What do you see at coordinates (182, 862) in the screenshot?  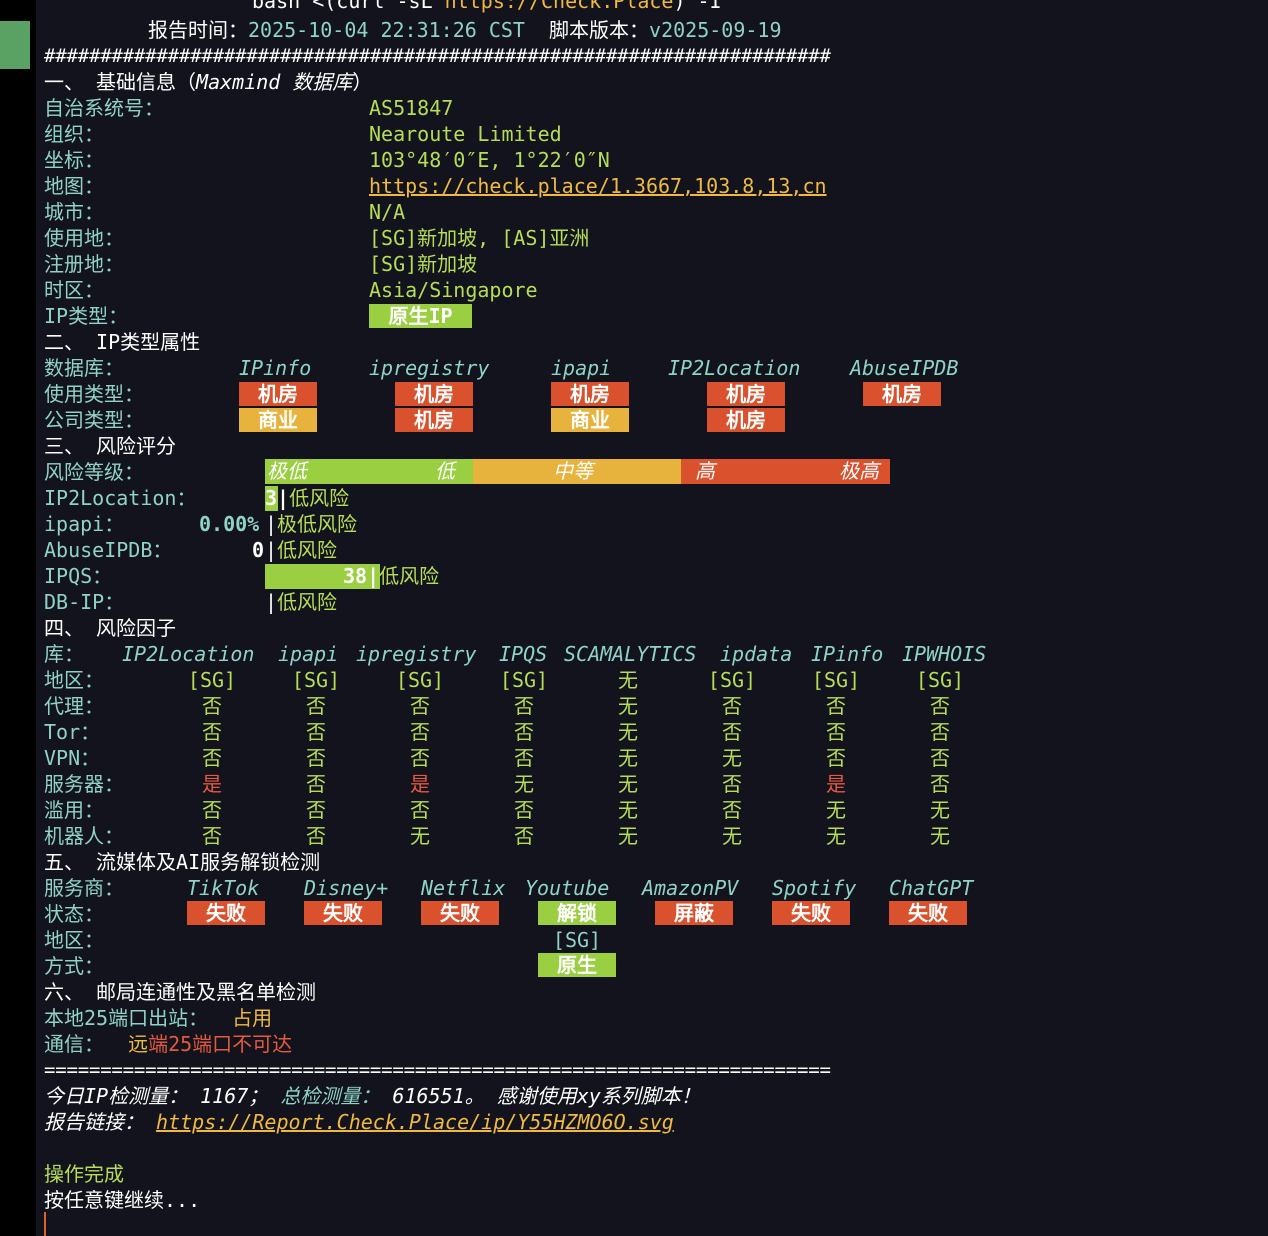 I see `section-media-title: 五、 流媒体及AI服务解锁检测` at bounding box center [182, 862].